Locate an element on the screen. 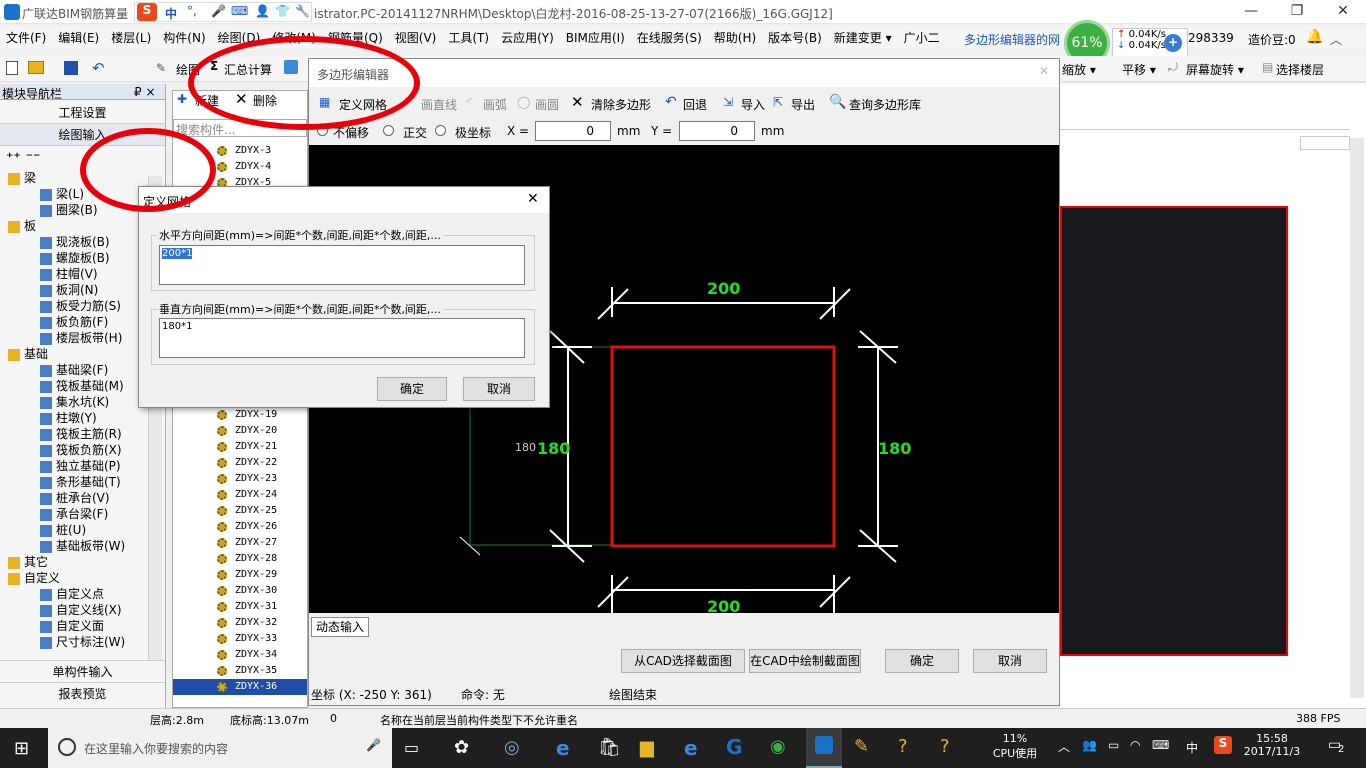  plus-icon: + is located at coordinates (1173, 43).